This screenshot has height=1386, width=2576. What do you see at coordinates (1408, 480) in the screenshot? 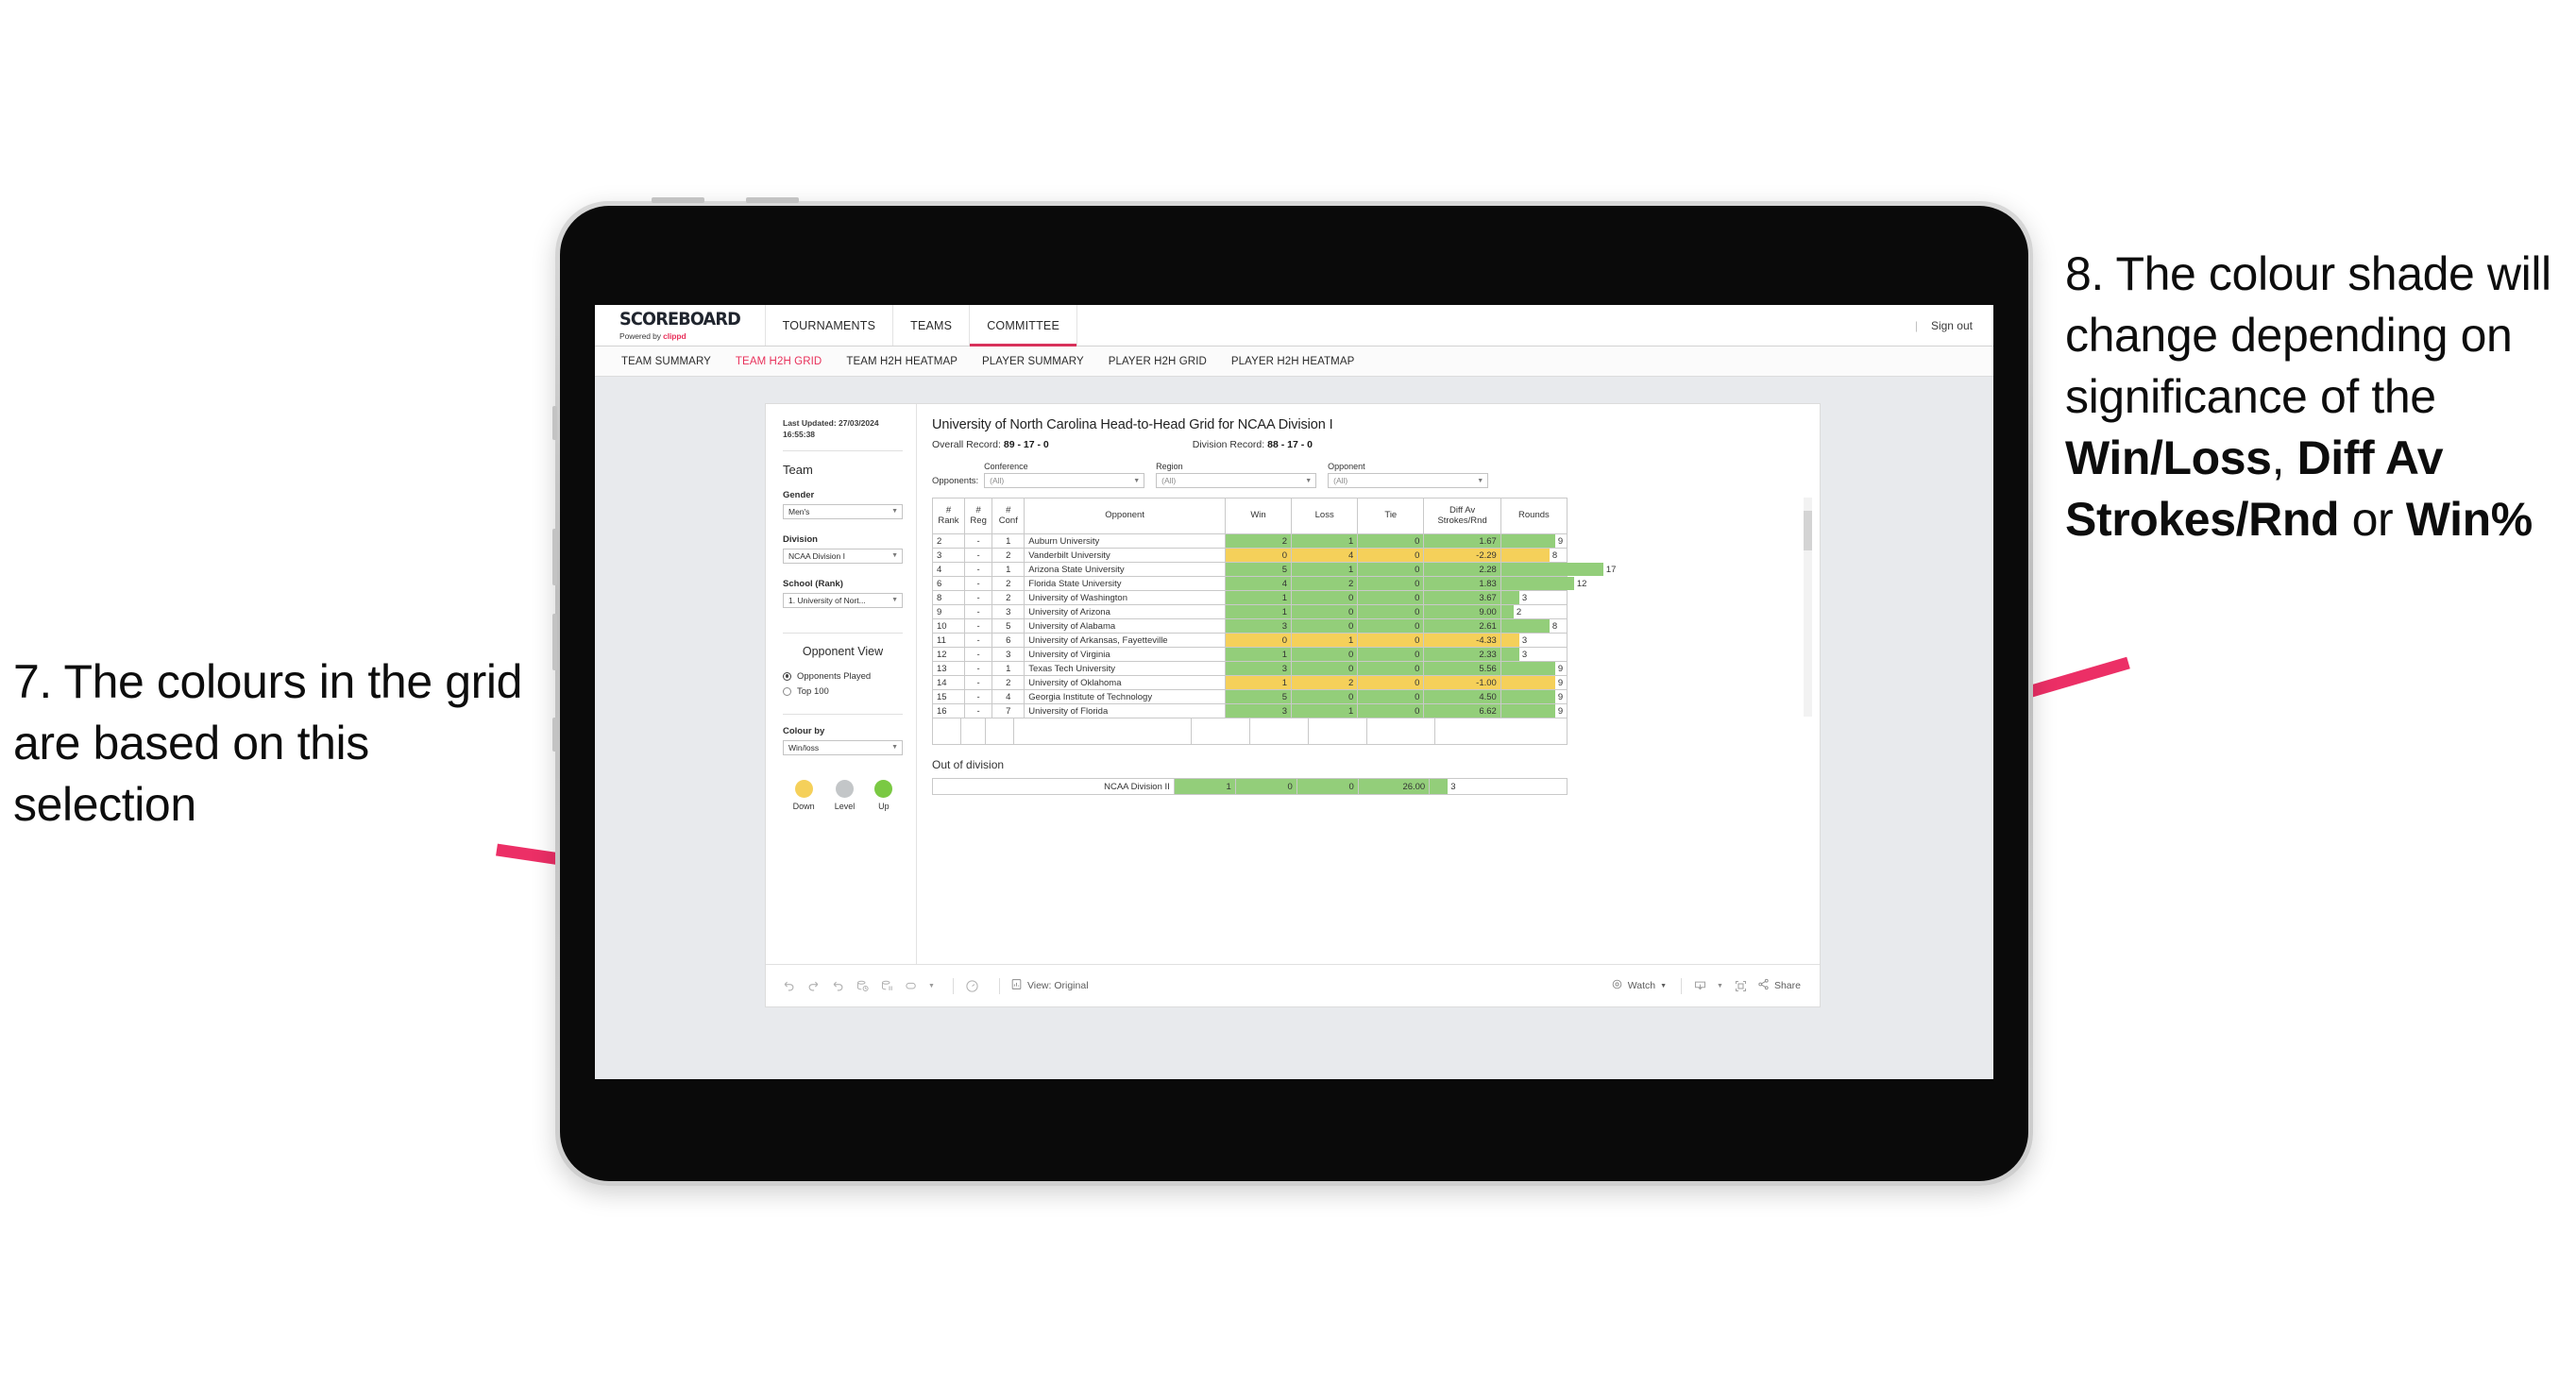
I see `filter-opponent-select: (All) ▼` at bounding box center [1408, 480].